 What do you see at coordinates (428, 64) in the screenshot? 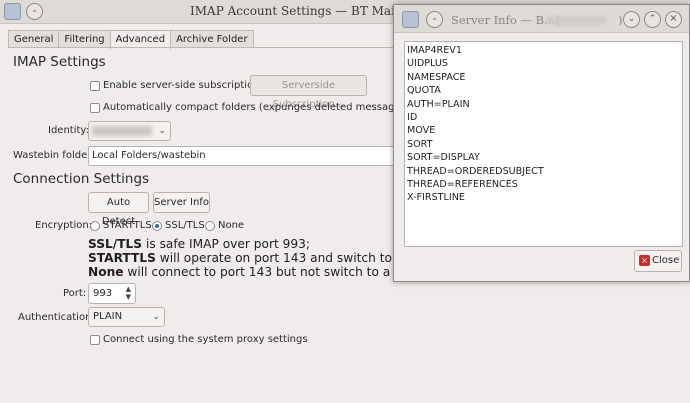
I see `capability-item: UIDPLUS` at bounding box center [428, 64].